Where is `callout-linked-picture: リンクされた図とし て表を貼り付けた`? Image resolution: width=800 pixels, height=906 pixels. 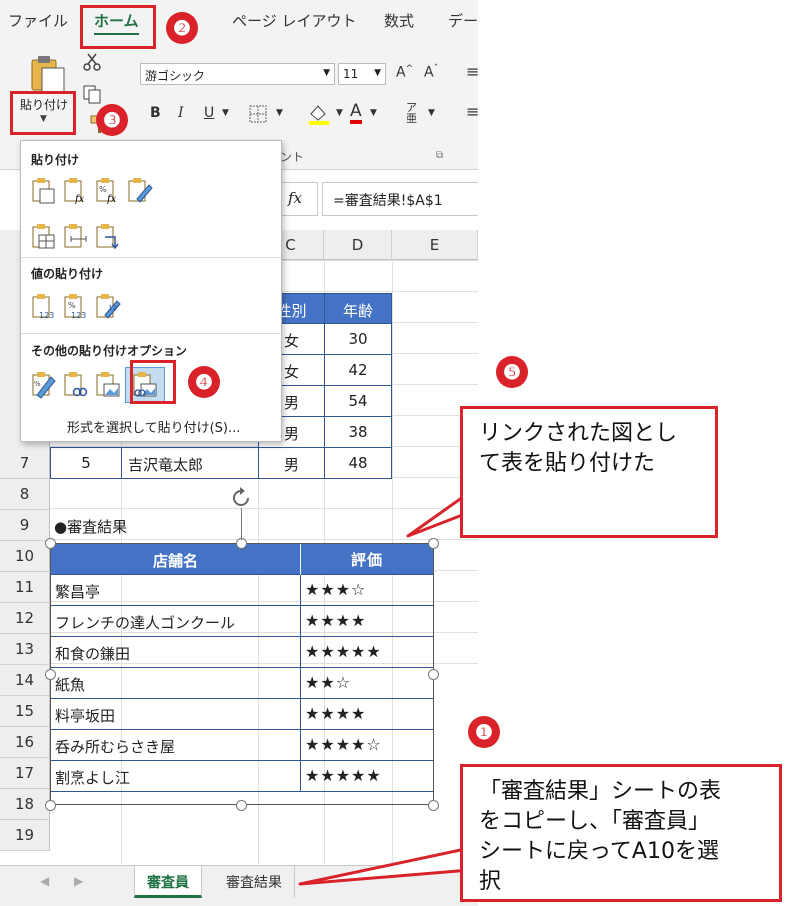
callout-linked-picture: リンクされた図とし て表を貼り付けた is located at coordinates (589, 472).